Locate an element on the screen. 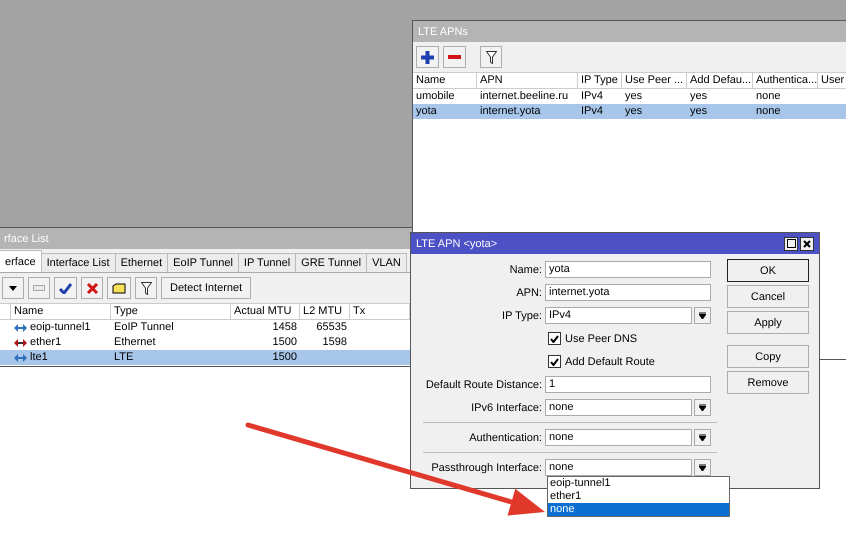 The width and height of the screenshot is (846, 553). input-field: 1 is located at coordinates (628, 384).